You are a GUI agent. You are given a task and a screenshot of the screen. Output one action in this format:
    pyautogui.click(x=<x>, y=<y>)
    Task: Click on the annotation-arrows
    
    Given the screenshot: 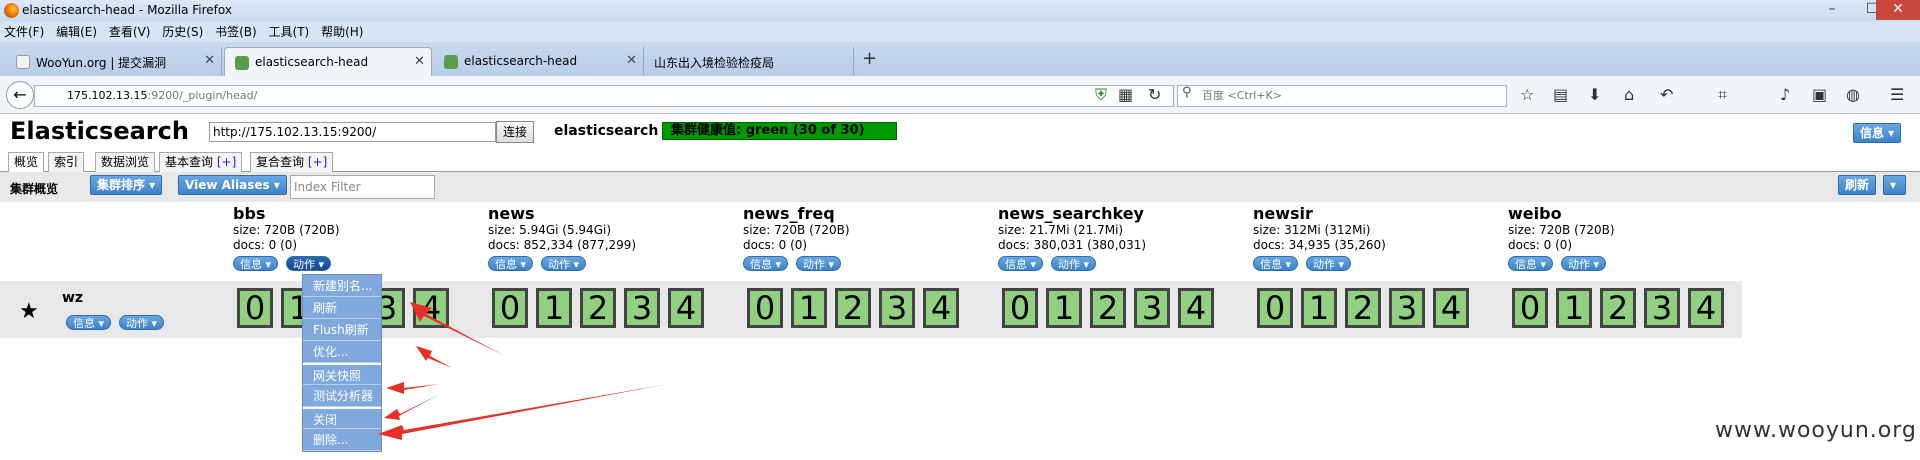 What is the action you would take?
    pyautogui.click(x=523, y=371)
    